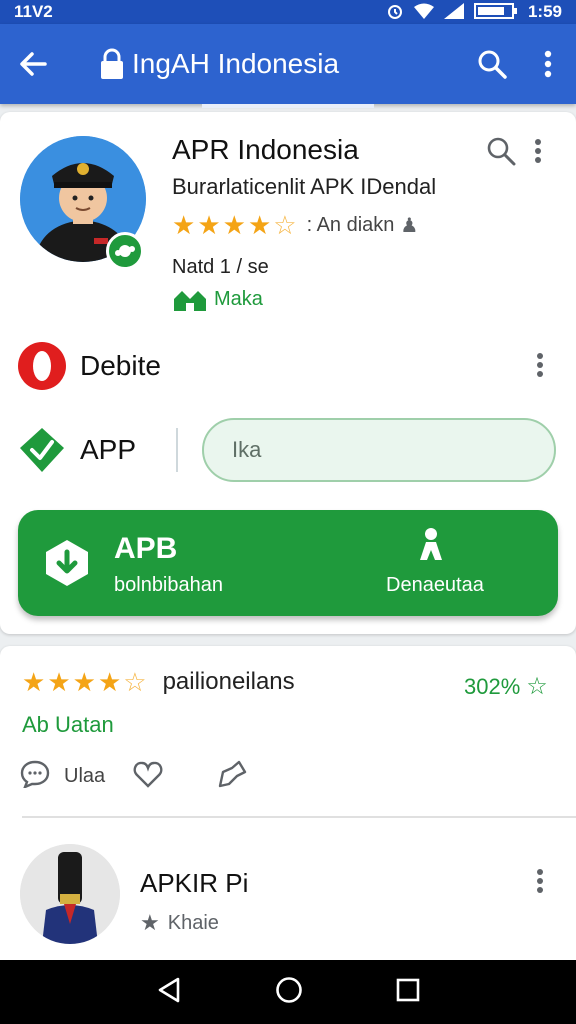 This screenshot has width=576, height=1024. Describe the element at coordinates (495, 12) in the screenshot. I see `battery-icon` at that location.